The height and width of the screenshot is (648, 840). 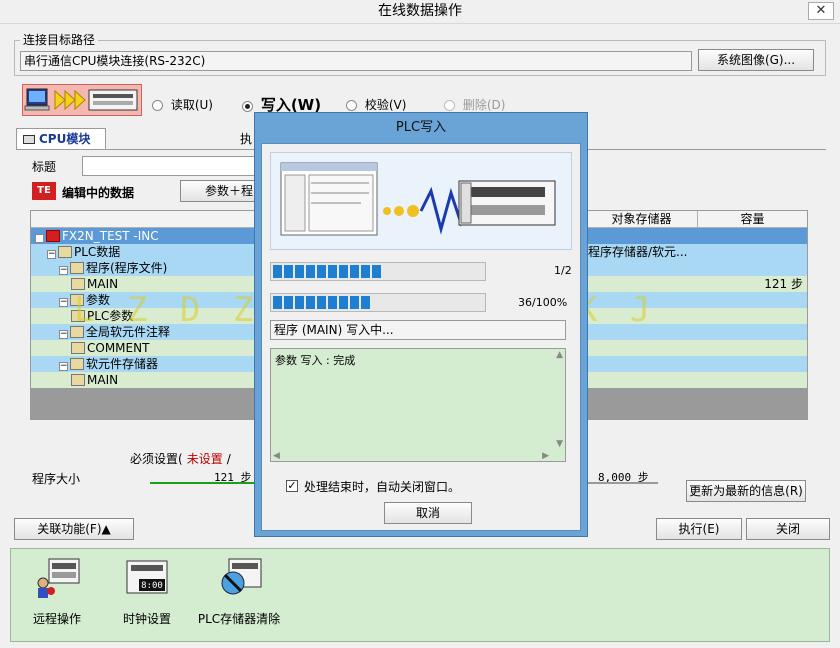 I want to click on cpu-module-icon, so click(x=29, y=139).